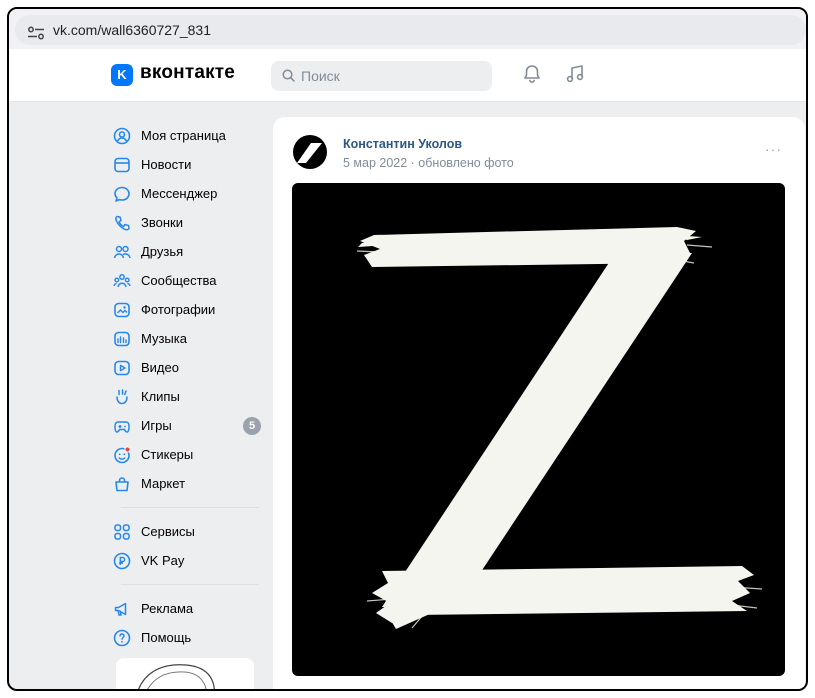  I want to click on sidebar-item-label: Новости, so click(166, 164).